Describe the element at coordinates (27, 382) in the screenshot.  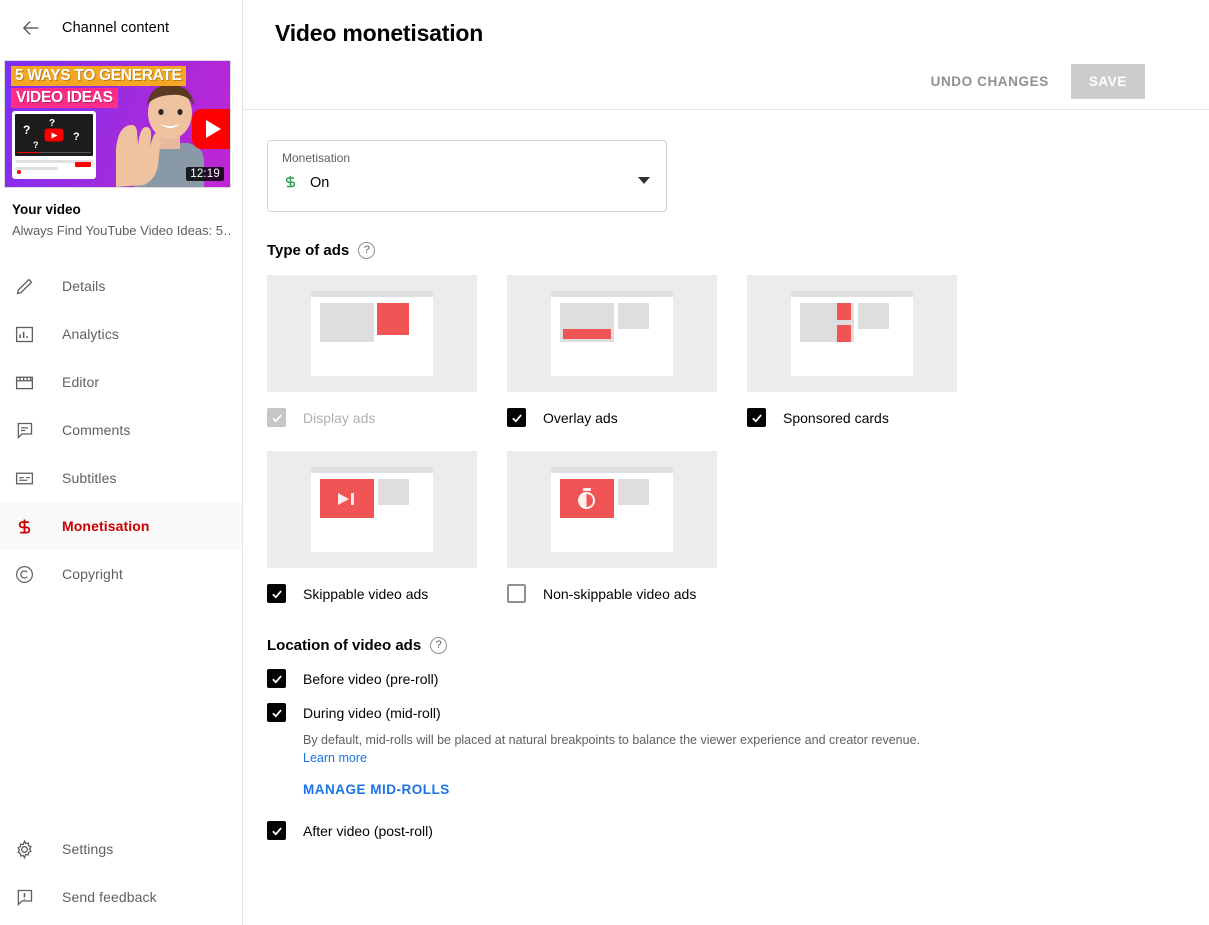
I see `clapperboard-icon` at that location.